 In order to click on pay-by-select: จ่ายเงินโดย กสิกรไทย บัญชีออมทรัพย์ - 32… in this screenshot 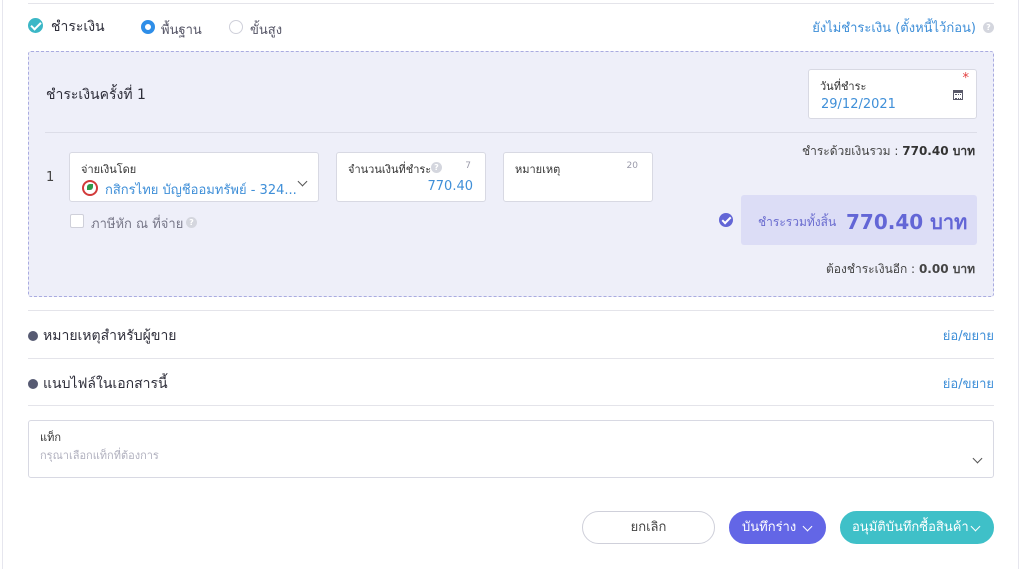, I will do `click(194, 177)`.